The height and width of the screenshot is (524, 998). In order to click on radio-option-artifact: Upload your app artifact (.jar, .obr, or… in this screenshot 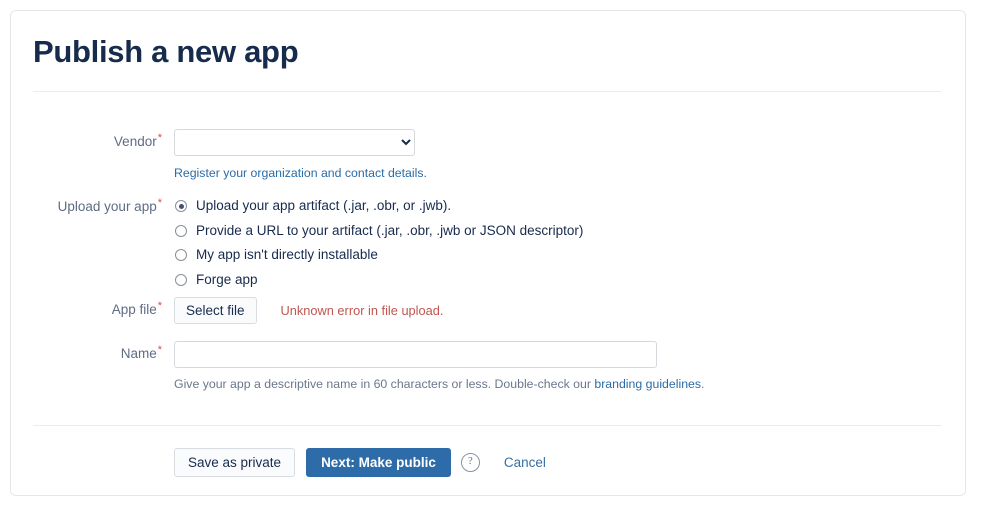, I will do `click(379, 206)`.